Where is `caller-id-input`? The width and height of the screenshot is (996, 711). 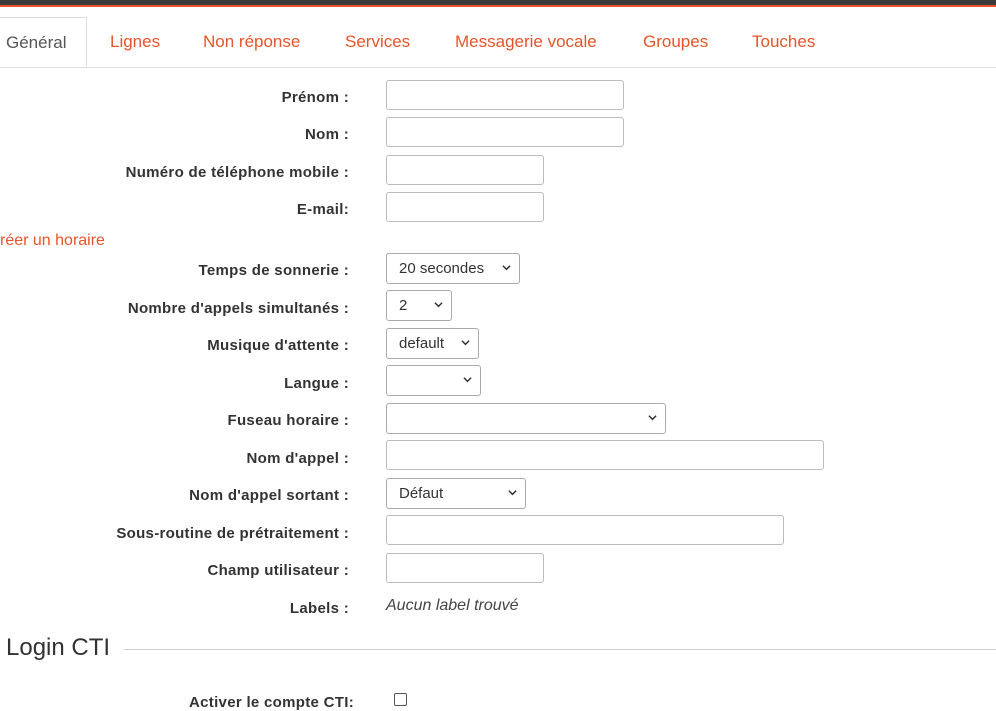
caller-id-input is located at coordinates (605, 455).